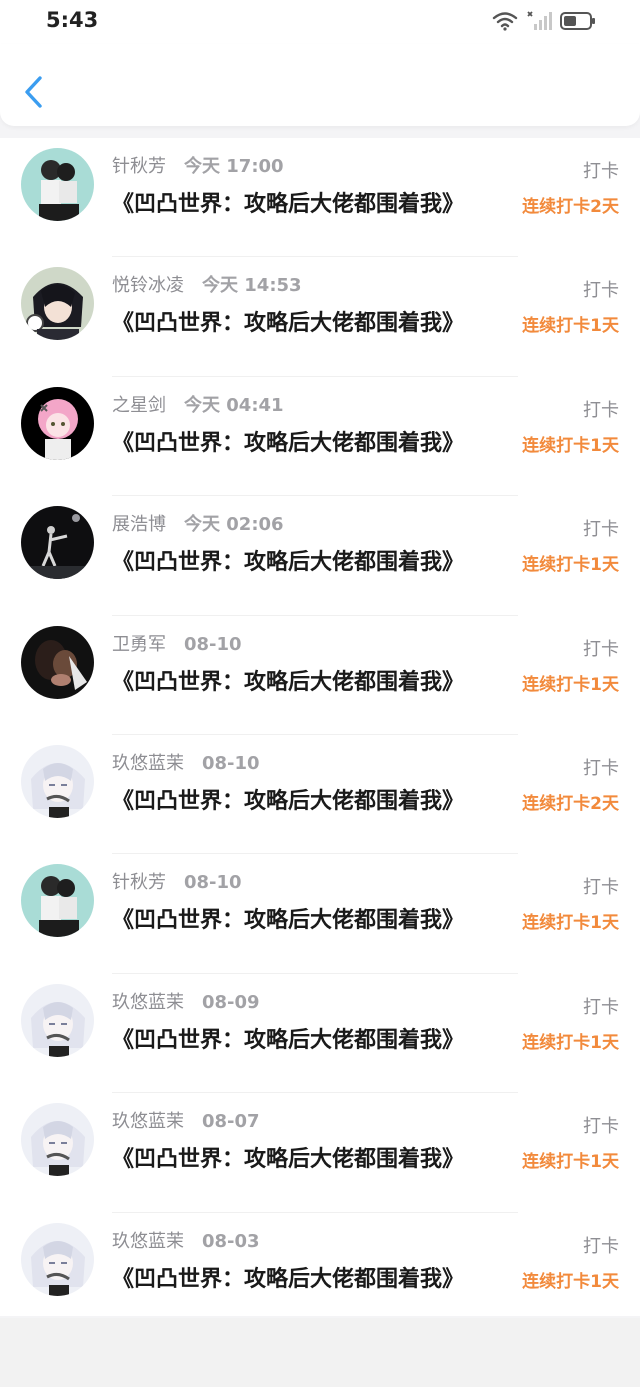 This screenshot has height=1387, width=640. What do you see at coordinates (539, 20) in the screenshot?
I see `signal-icon` at bounding box center [539, 20].